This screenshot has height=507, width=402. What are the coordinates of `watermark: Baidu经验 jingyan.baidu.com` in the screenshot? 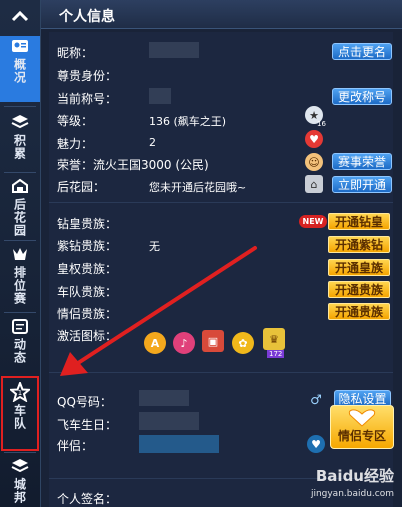 It's located at (339, 485).